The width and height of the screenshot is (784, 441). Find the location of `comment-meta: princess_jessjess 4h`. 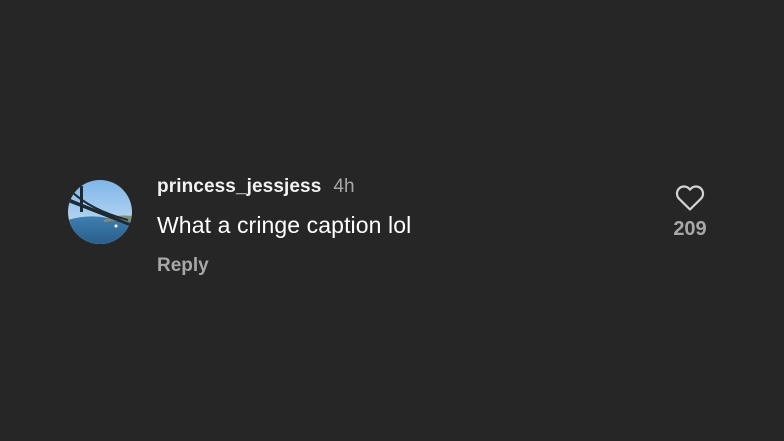

comment-meta: princess_jessjess 4h is located at coordinates (284, 188).